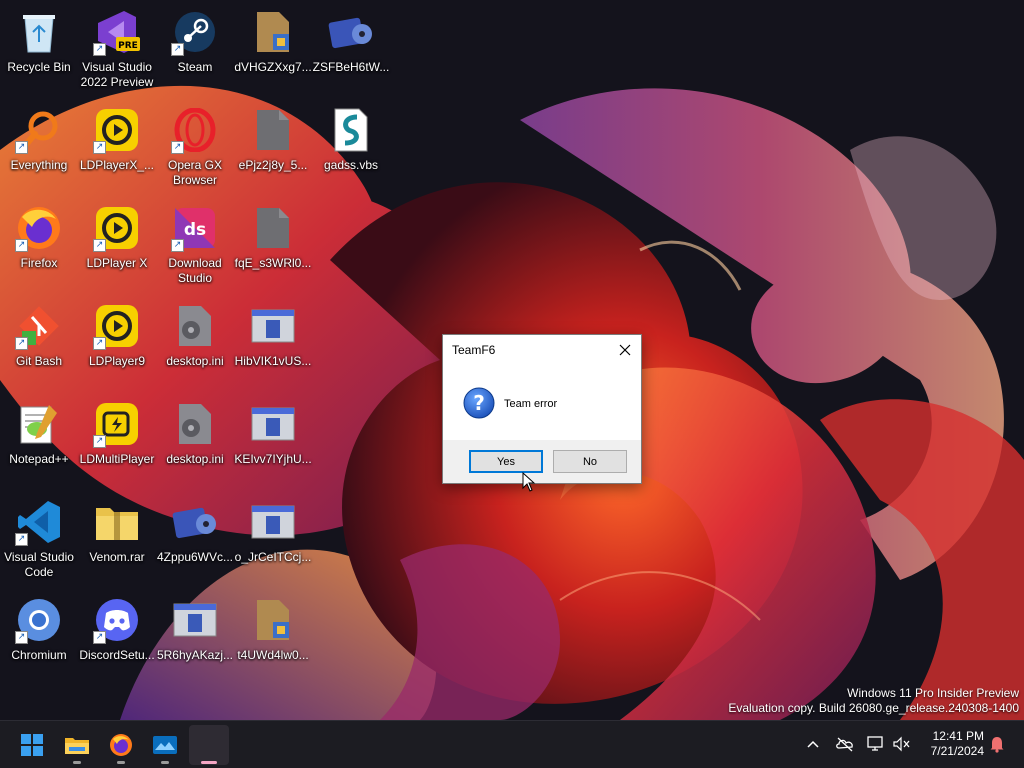 This screenshot has width=1024, height=768. I want to click on desktop-icon-label: Venom.rar, so click(117, 557).